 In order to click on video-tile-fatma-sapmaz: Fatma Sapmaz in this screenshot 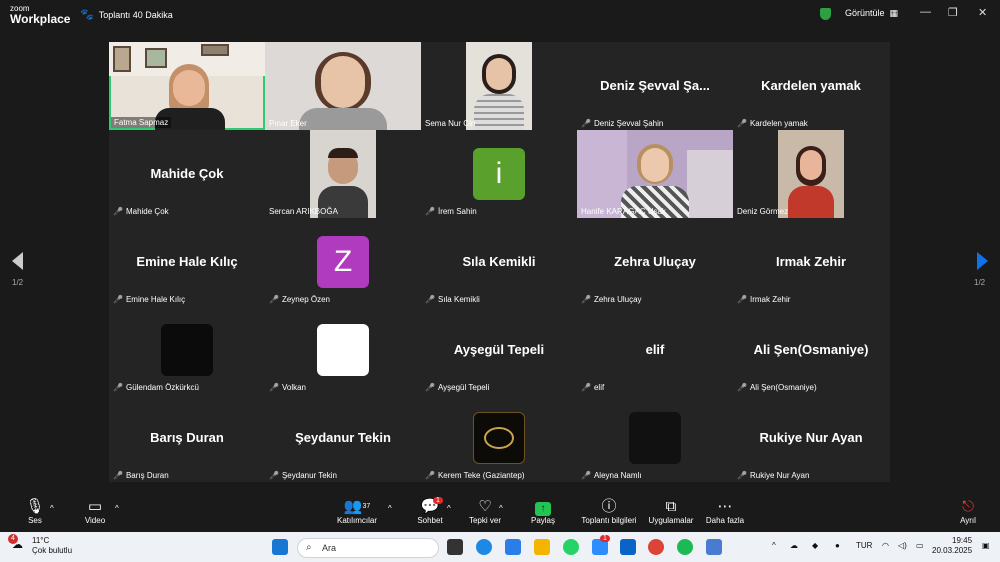, I will do `click(187, 86)`.